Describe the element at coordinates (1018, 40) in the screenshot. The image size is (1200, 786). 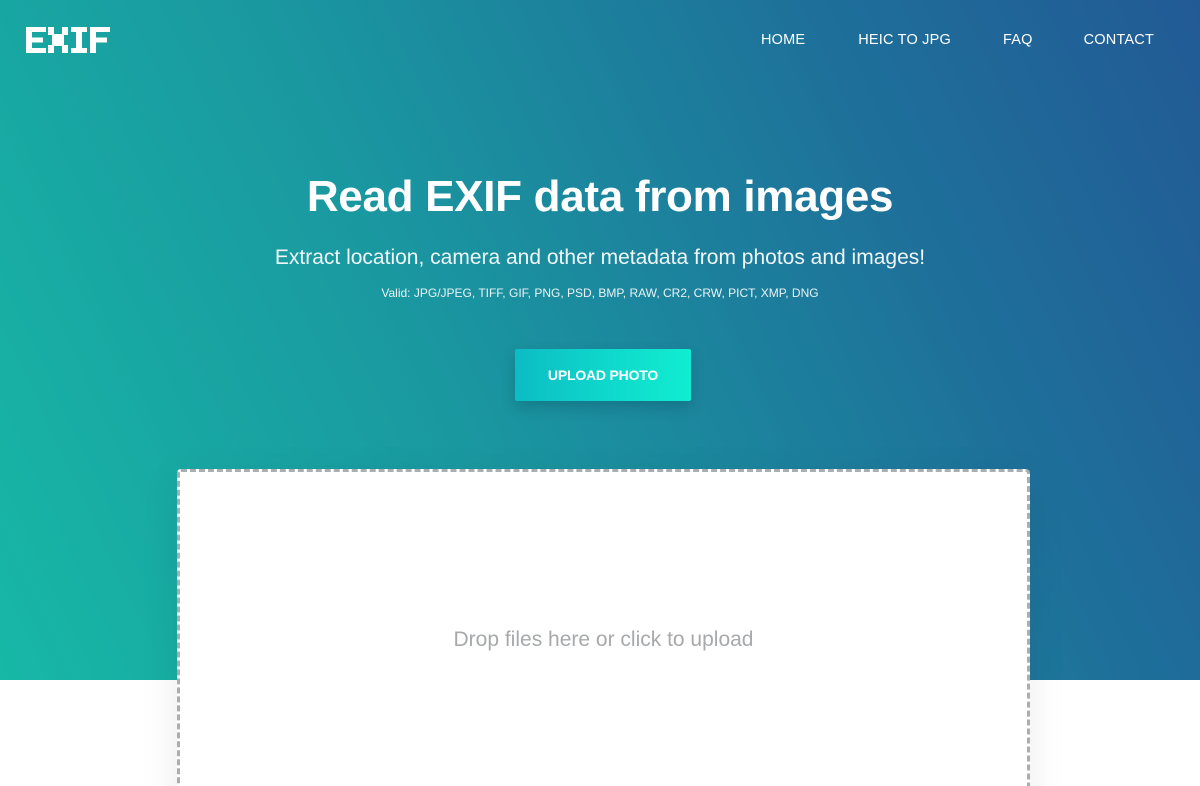
I see `nav-faq: FAQ` at that location.